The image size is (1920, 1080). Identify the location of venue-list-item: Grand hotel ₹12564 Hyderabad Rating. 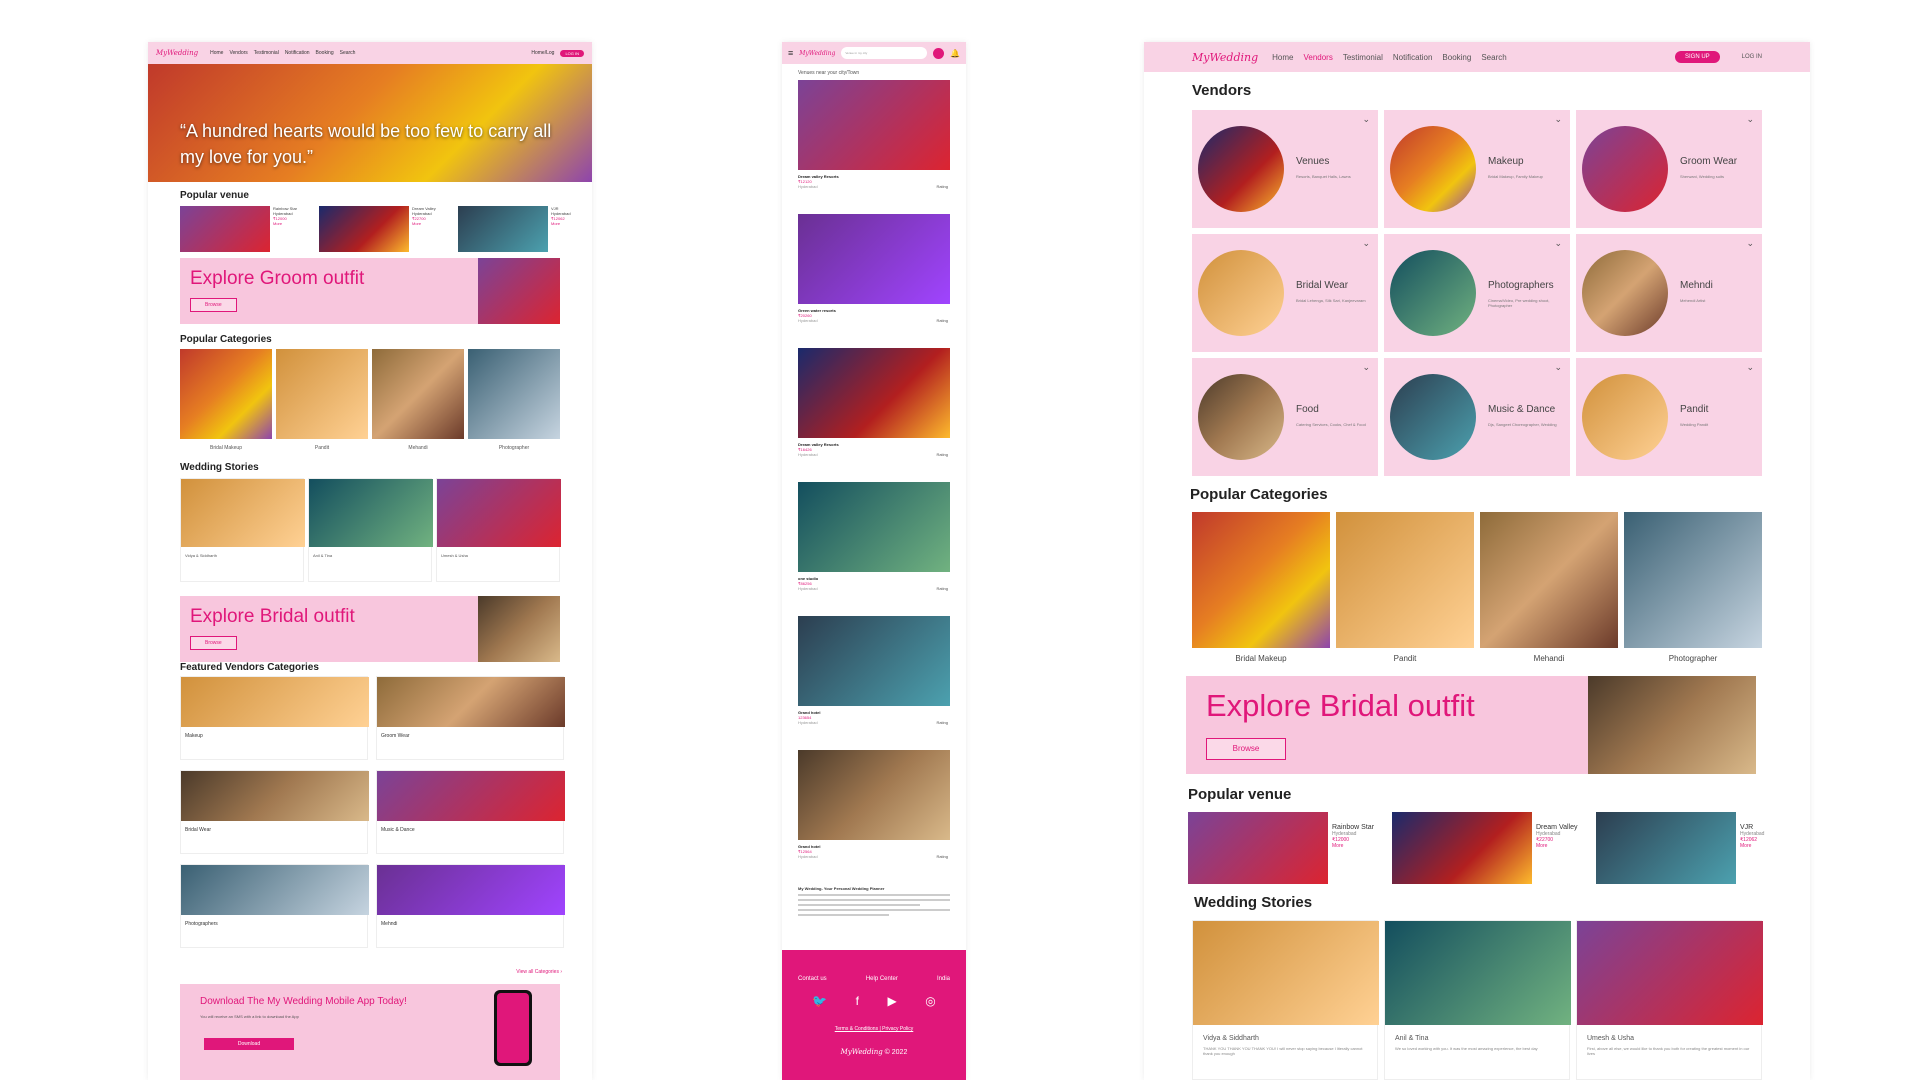
(874, 817).